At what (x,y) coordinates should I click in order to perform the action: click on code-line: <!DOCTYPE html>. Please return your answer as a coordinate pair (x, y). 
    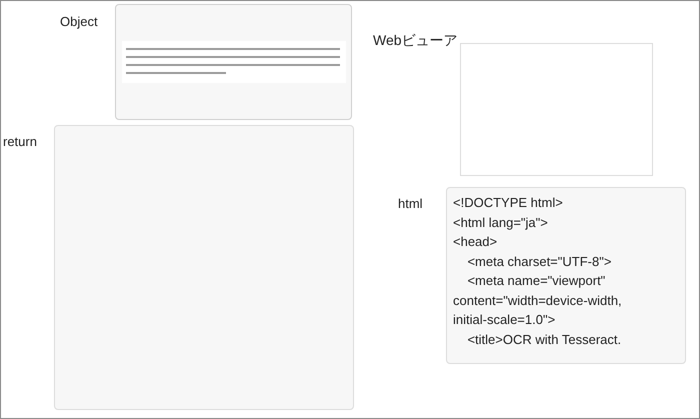
    Looking at the image, I should click on (508, 203).